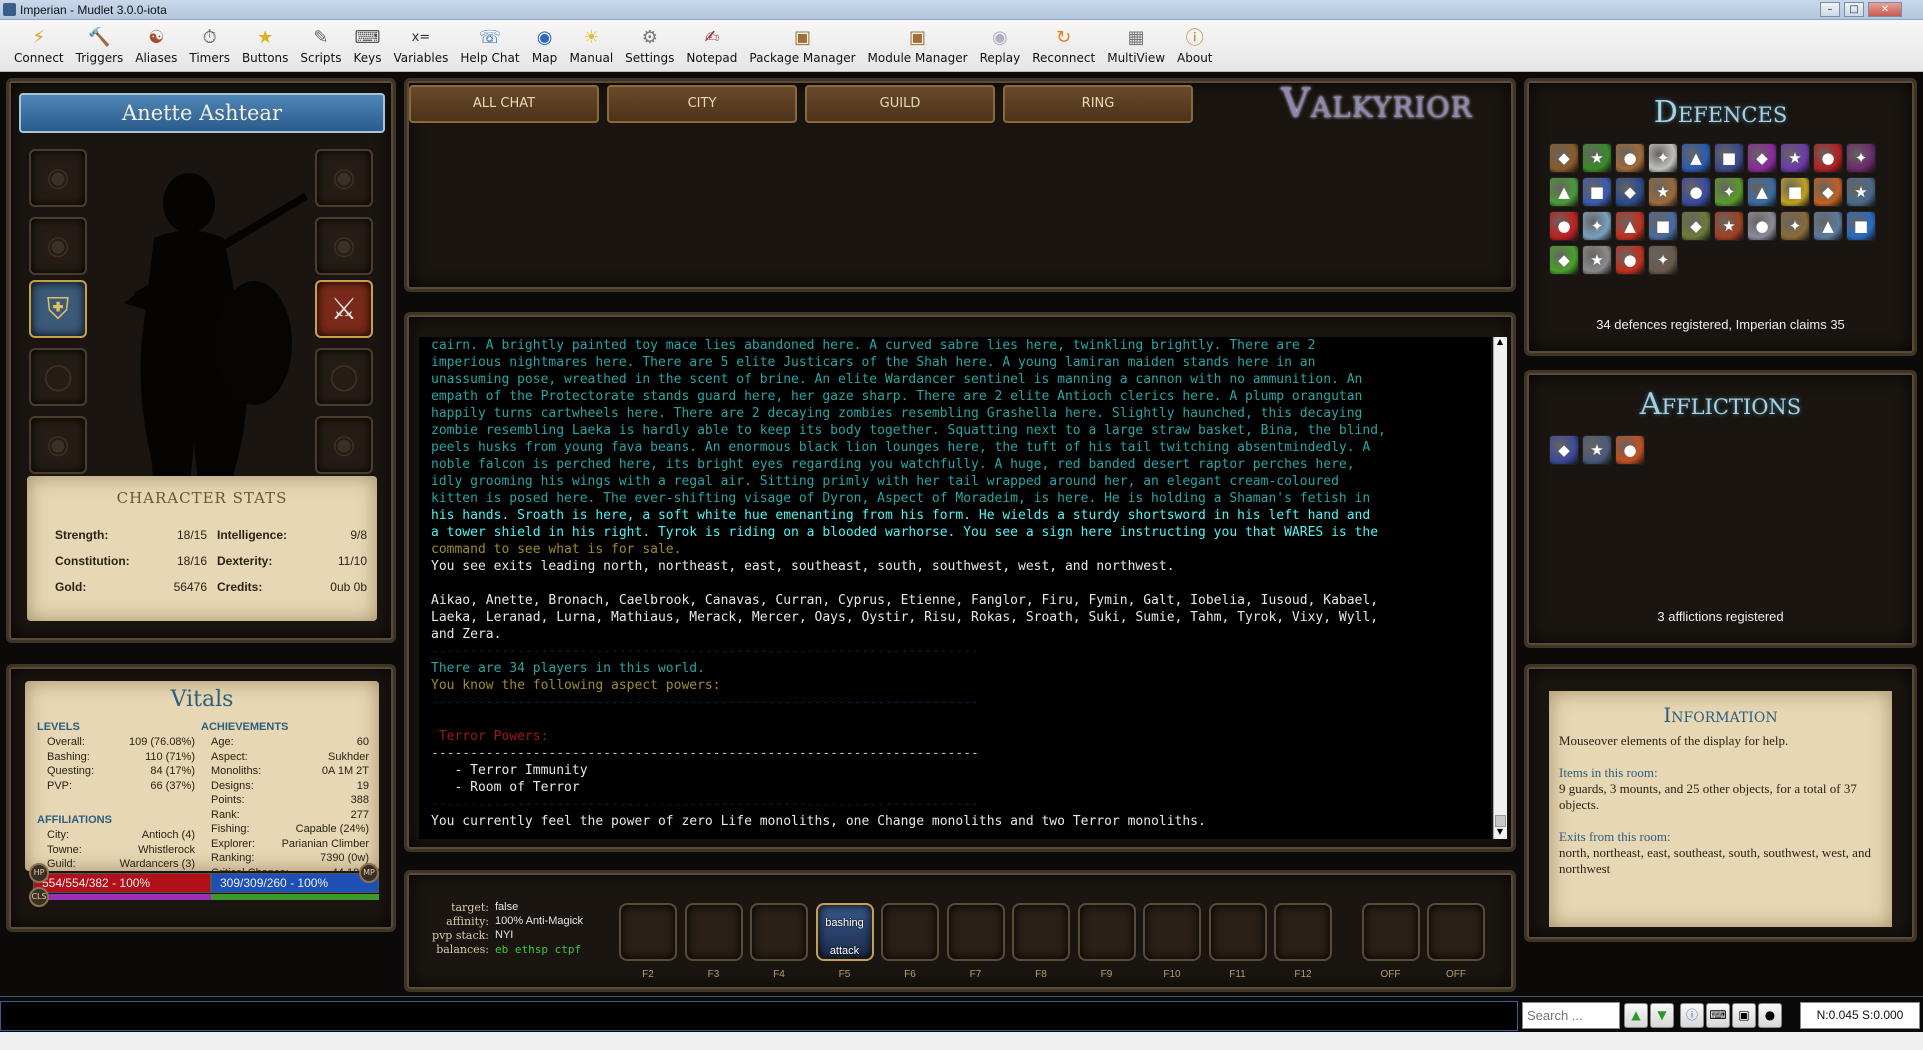 Image resolution: width=1923 pixels, height=1050 pixels. What do you see at coordinates (1597, 450) in the screenshot?
I see `affliction-icon: ★` at bounding box center [1597, 450].